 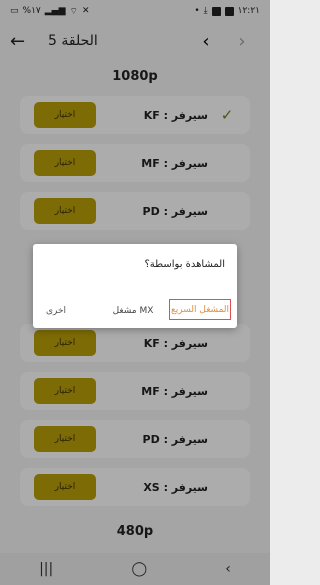 What do you see at coordinates (56, 311) in the screenshot?
I see `other-player-button: اخرى` at bounding box center [56, 311].